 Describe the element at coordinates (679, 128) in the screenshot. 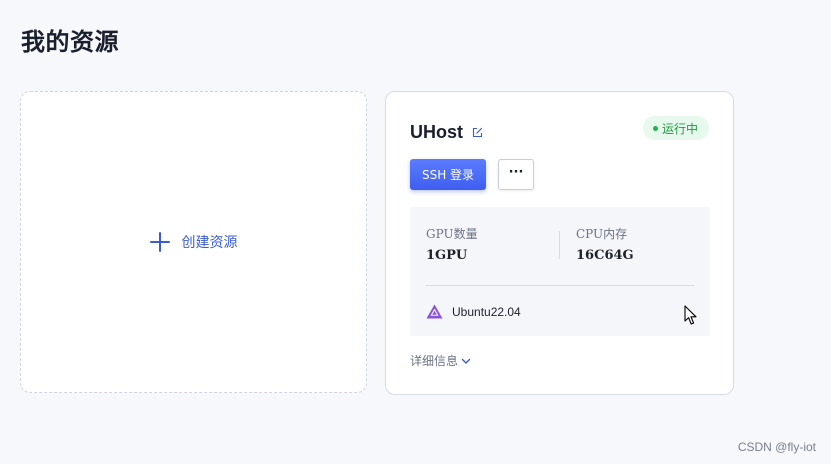

I see `status-text: 运行中` at that location.